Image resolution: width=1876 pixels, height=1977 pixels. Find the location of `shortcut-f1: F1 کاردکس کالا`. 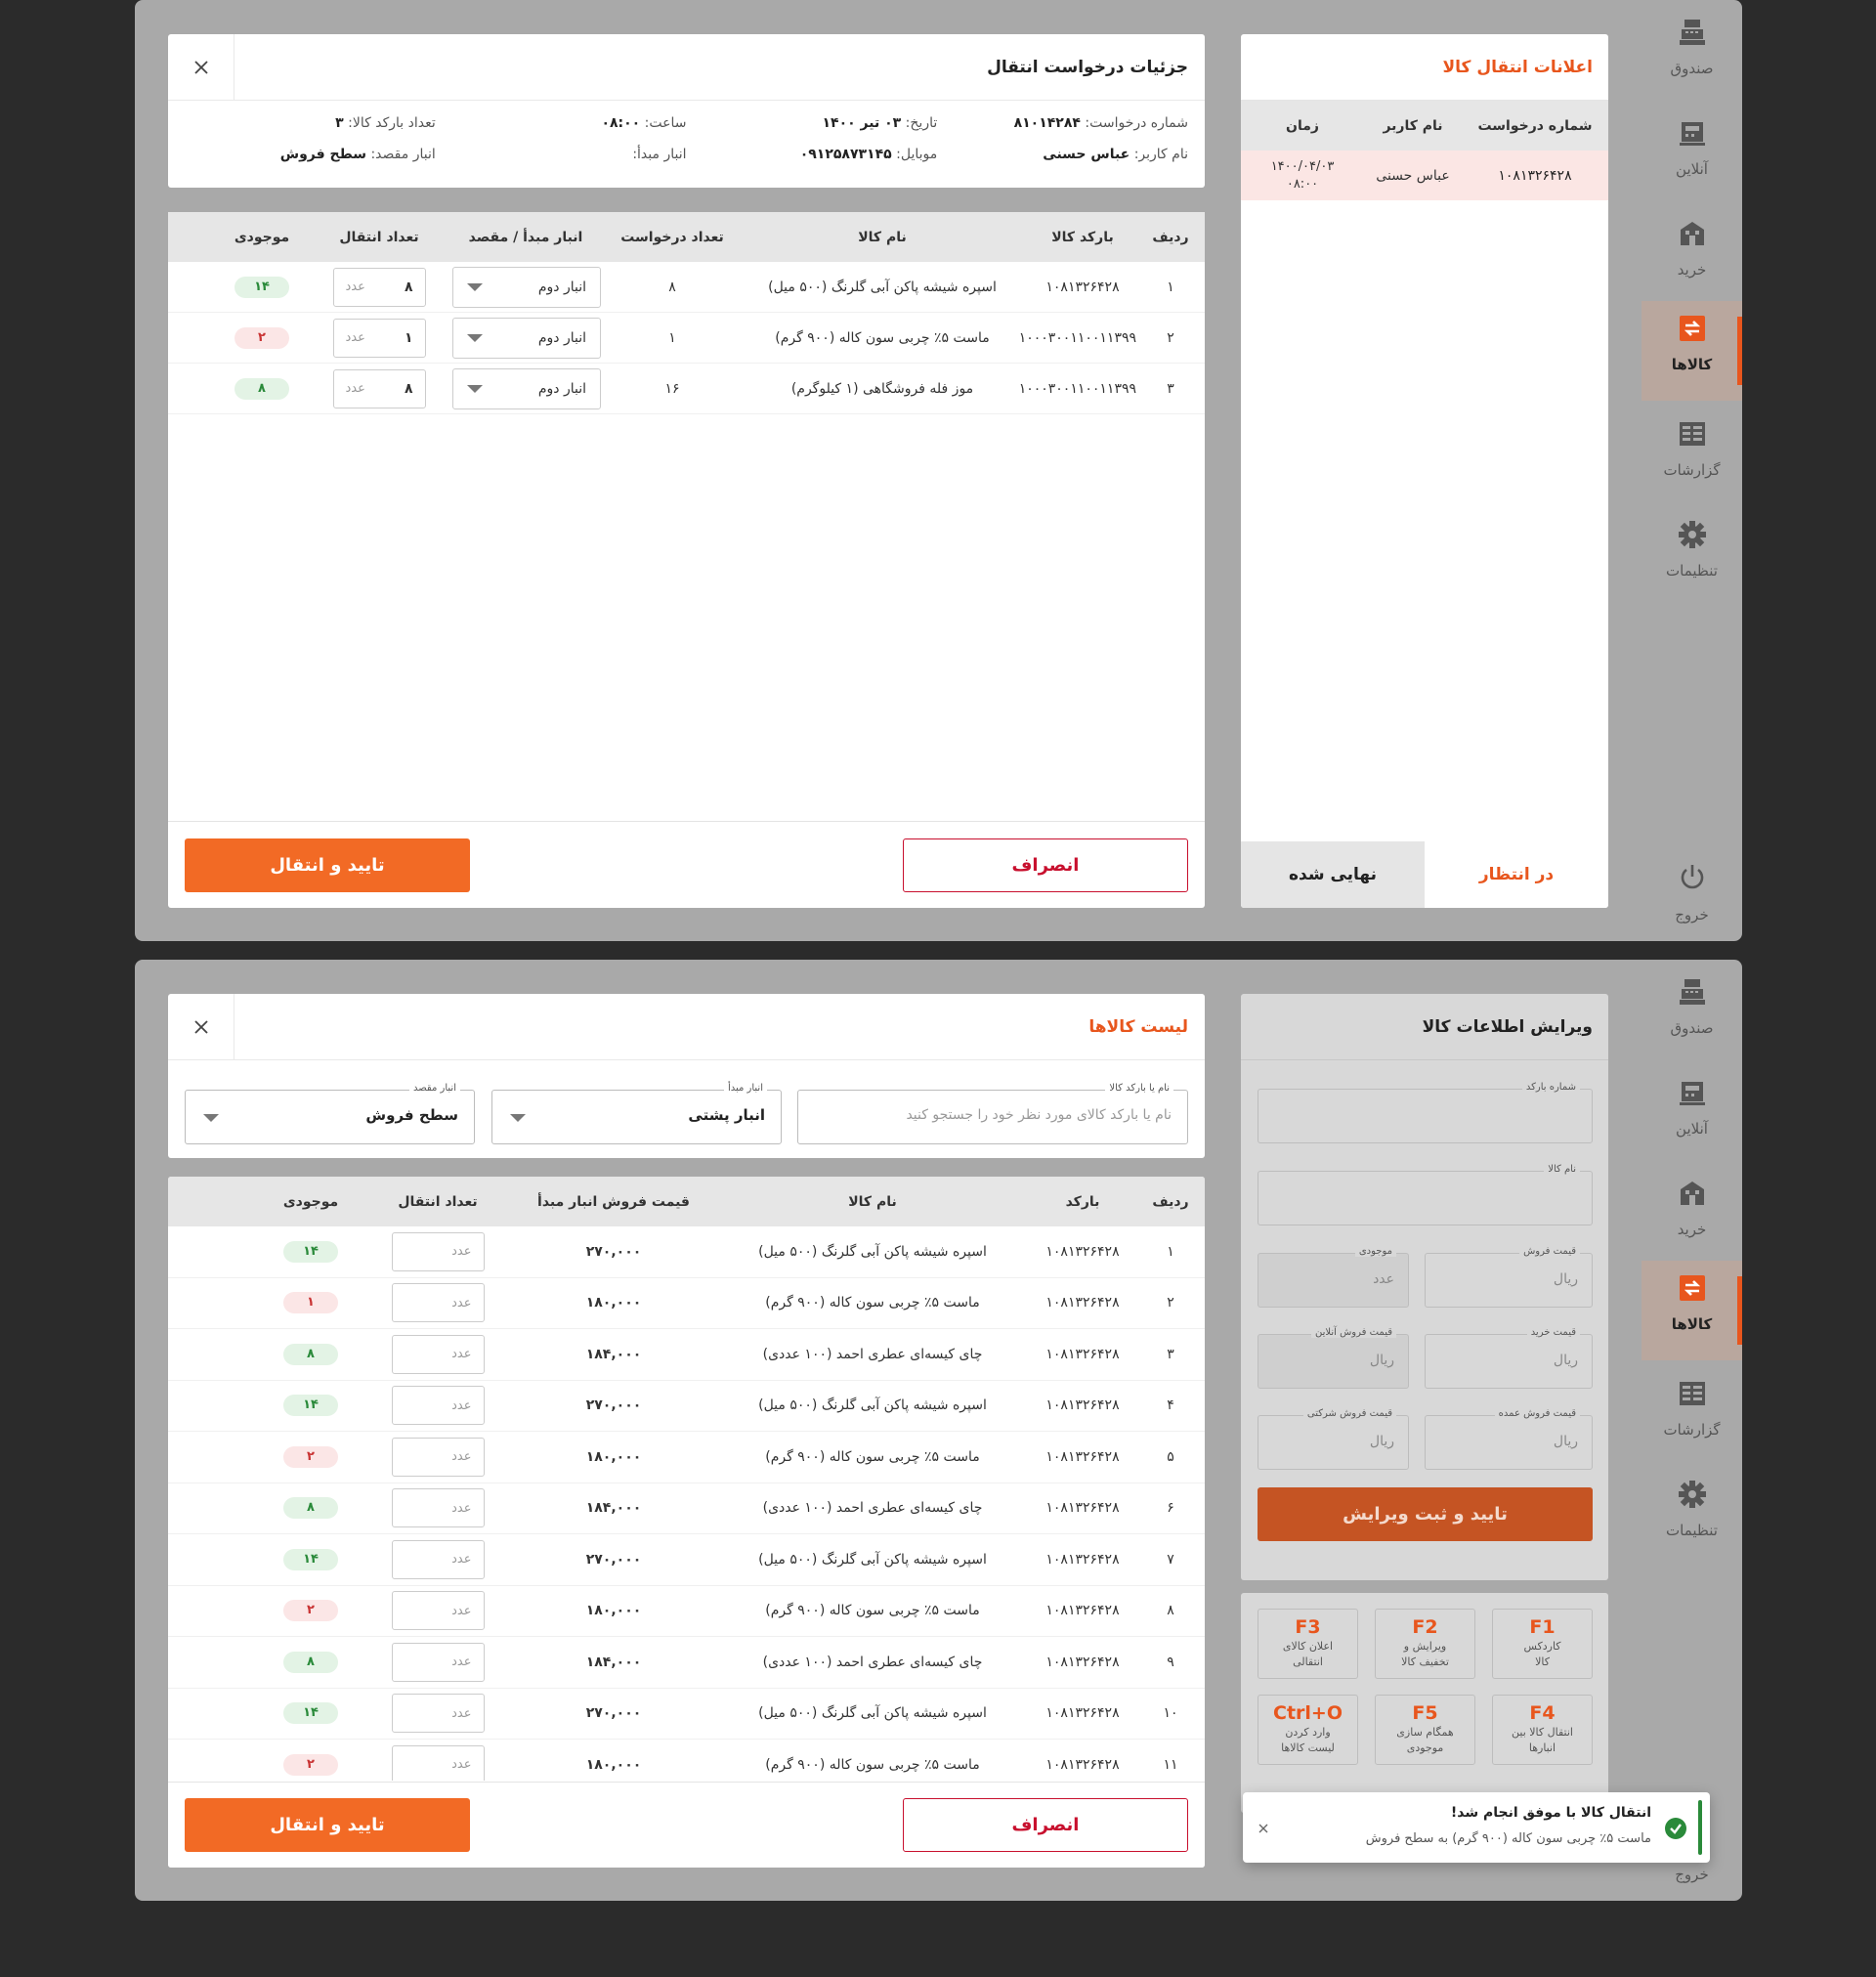

shortcut-f1: F1 کاردکس کالا is located at coordinates (1542, 1644).